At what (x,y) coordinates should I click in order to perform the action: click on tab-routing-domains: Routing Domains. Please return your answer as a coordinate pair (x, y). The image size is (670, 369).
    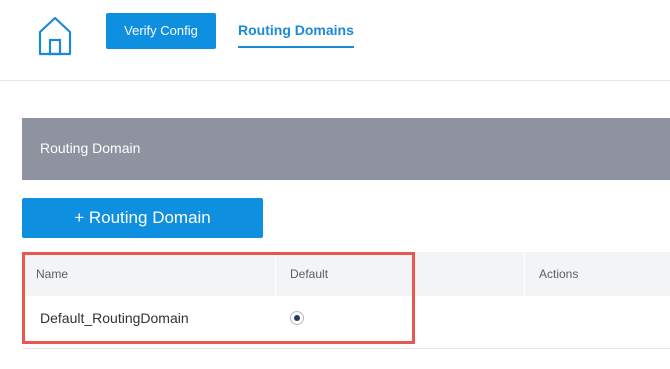
    Looking at the image, I should click on (296, 35).